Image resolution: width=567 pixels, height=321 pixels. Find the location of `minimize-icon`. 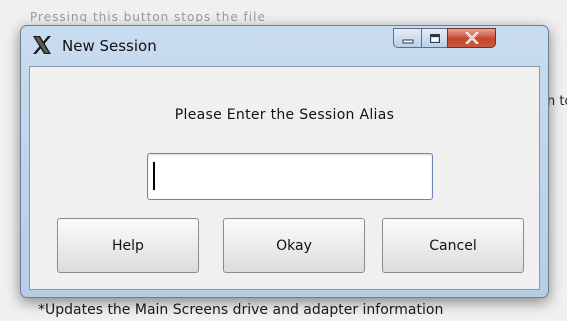

minimize-icon is located at coordinates (408, 38).